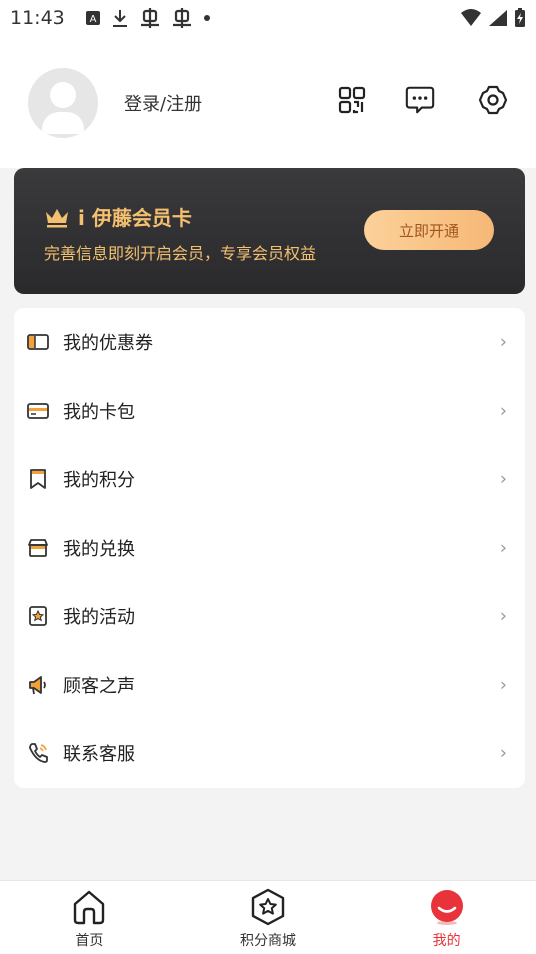 Image resolution: width=536 pixels, height=954 pixels. I want to click on battery-charging-icon, so click(520, 17).